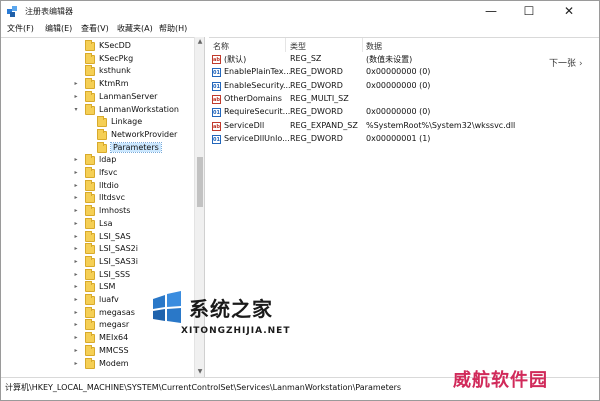 The height and width of the screenshot is (401, 600). Describe the element at coordinates (221, 46) in the screenshot. I see `column-header-name: 名称` at that location.